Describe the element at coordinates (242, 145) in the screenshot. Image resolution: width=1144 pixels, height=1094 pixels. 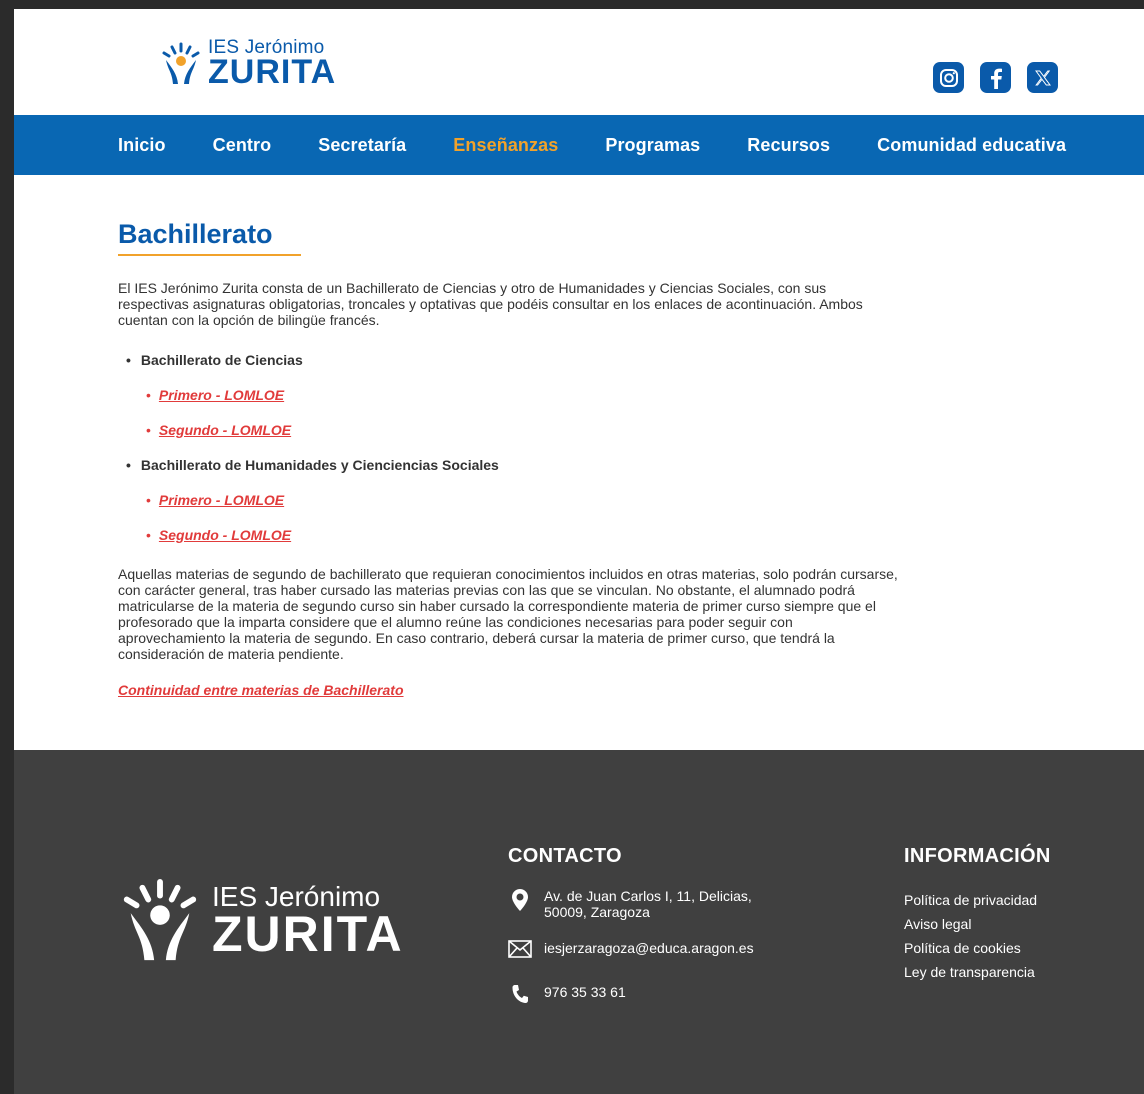
I see `nav-item-centro: Centro` at that location.